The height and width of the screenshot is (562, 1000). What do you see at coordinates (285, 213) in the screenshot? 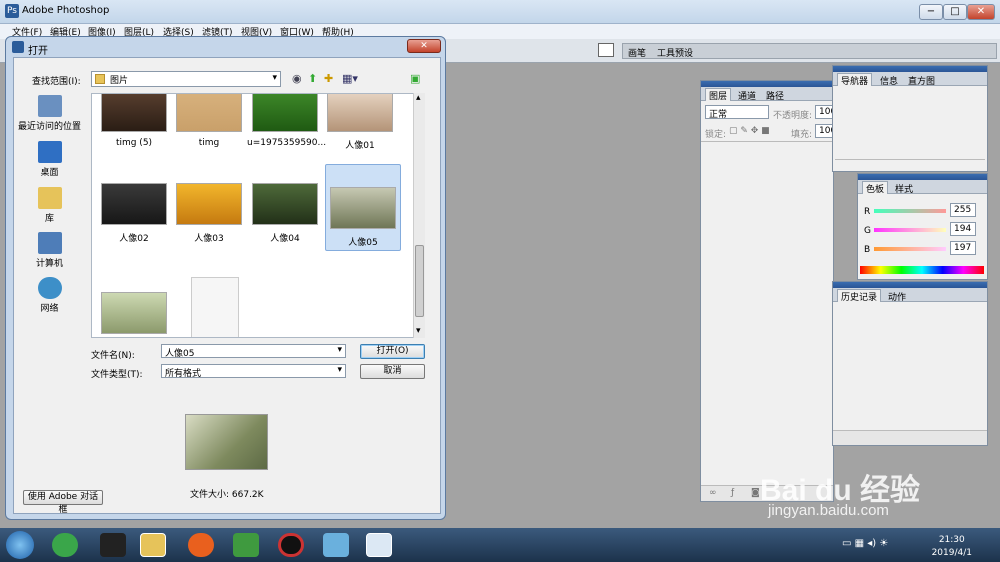
I see `file-item: 人像04` at bounding box center [285, 213].